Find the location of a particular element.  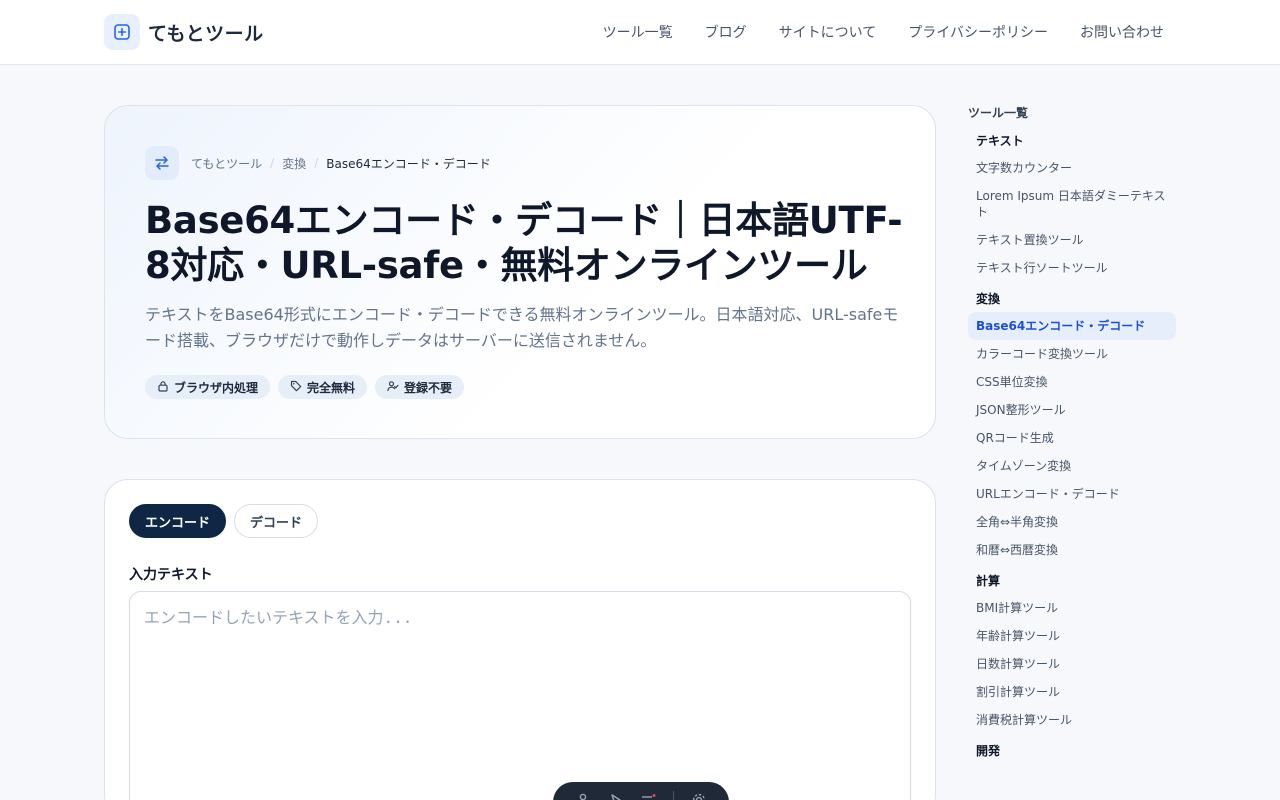

badge-label: 完全無料 is located at coordinates (331, 387).